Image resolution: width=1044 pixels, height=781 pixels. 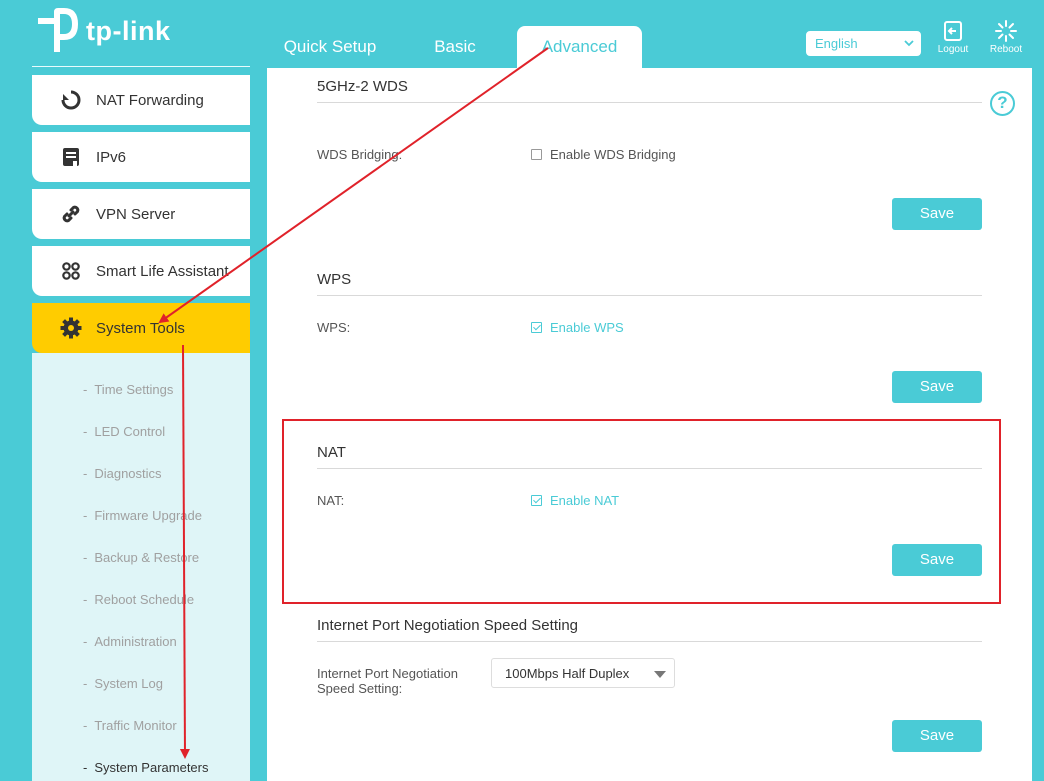 I want to click on sidebar-item-label: Smart Life Assistant, so click(x=162, y=271).